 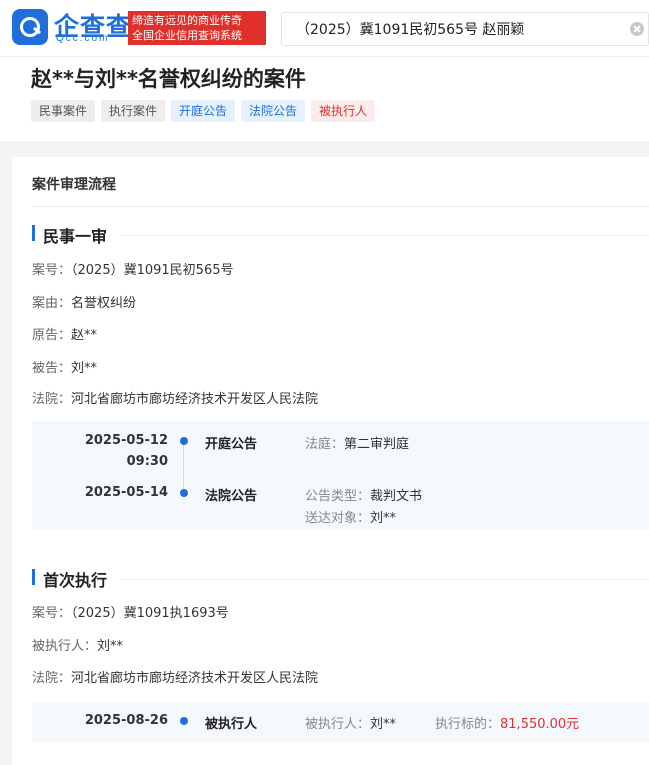 I want to click on defendant-label: 被告：, so click(x=52, y=368).